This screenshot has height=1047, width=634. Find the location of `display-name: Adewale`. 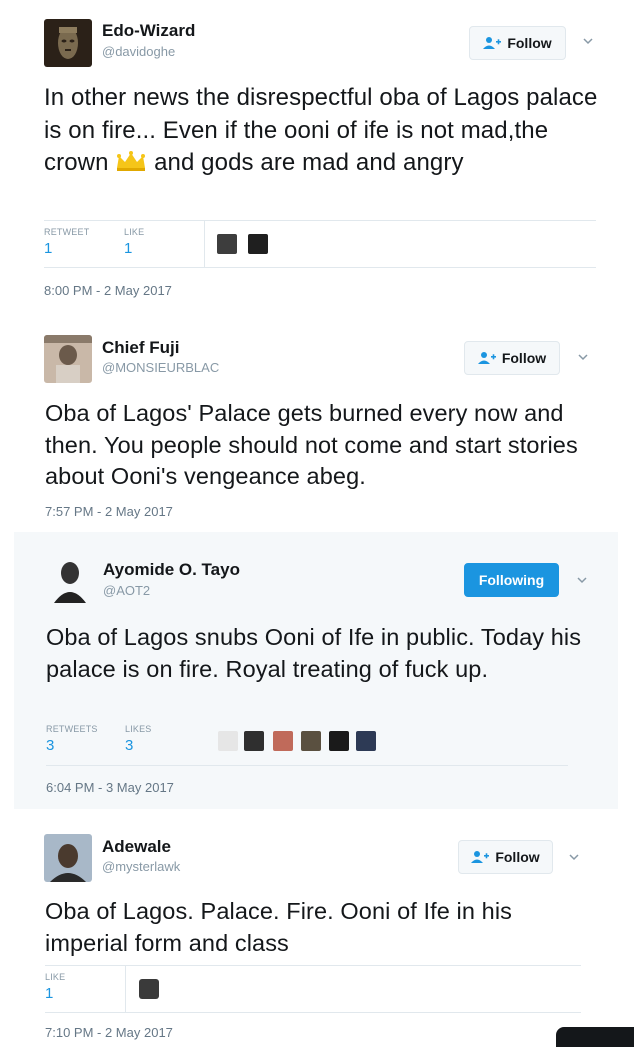

display-name: Adewale is located at coordinates (136, 847).